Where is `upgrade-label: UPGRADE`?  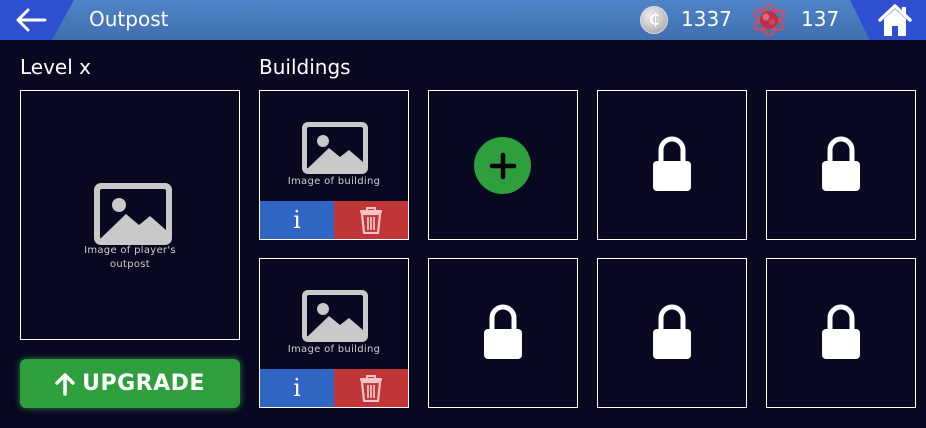
upgrade-label: UPGRADE is located at coordinates (143, 383).